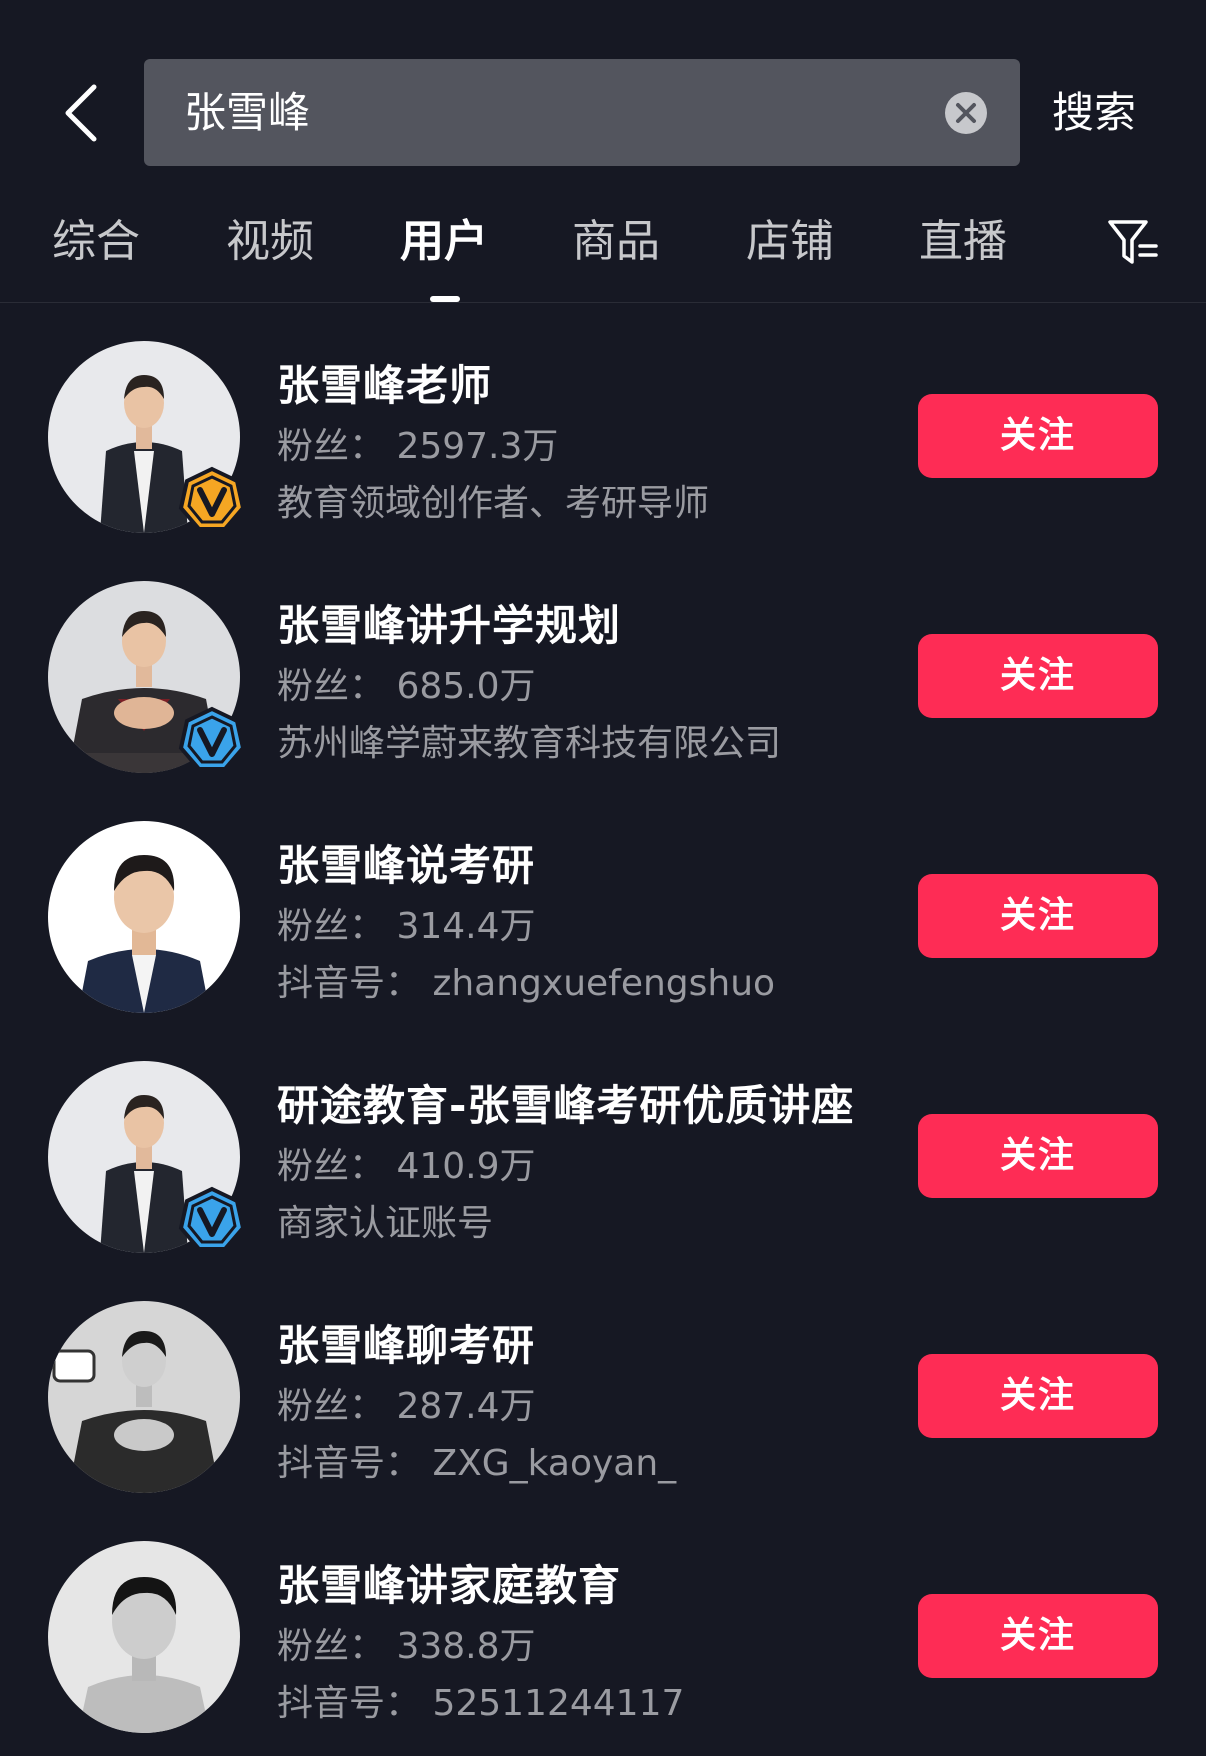  I want to click on user-description: 苏州峰学蔚来教育科技有限公司, so click(529, 743).